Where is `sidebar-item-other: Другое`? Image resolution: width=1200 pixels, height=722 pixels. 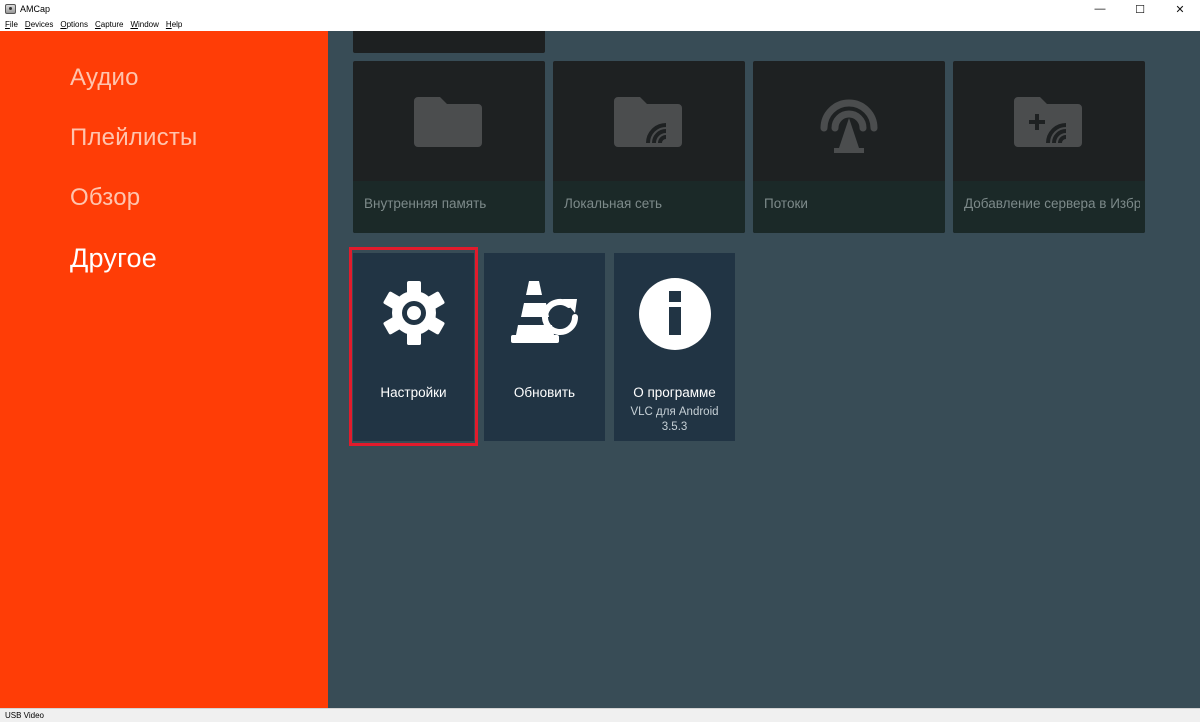
sidebar-item-other: Другое is located at coordinates (113, 258).